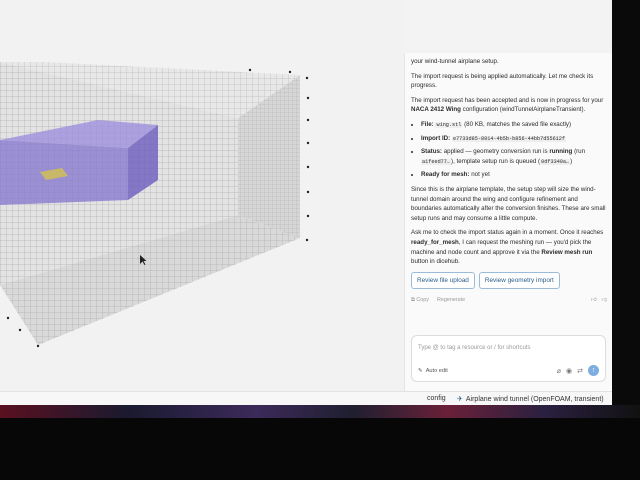 This screenshot has height=480, width=640. What do you see at coordinates (569, 371) in the screenshot?
I see `camera-icon: ◉` at bounding box center [569, 371].